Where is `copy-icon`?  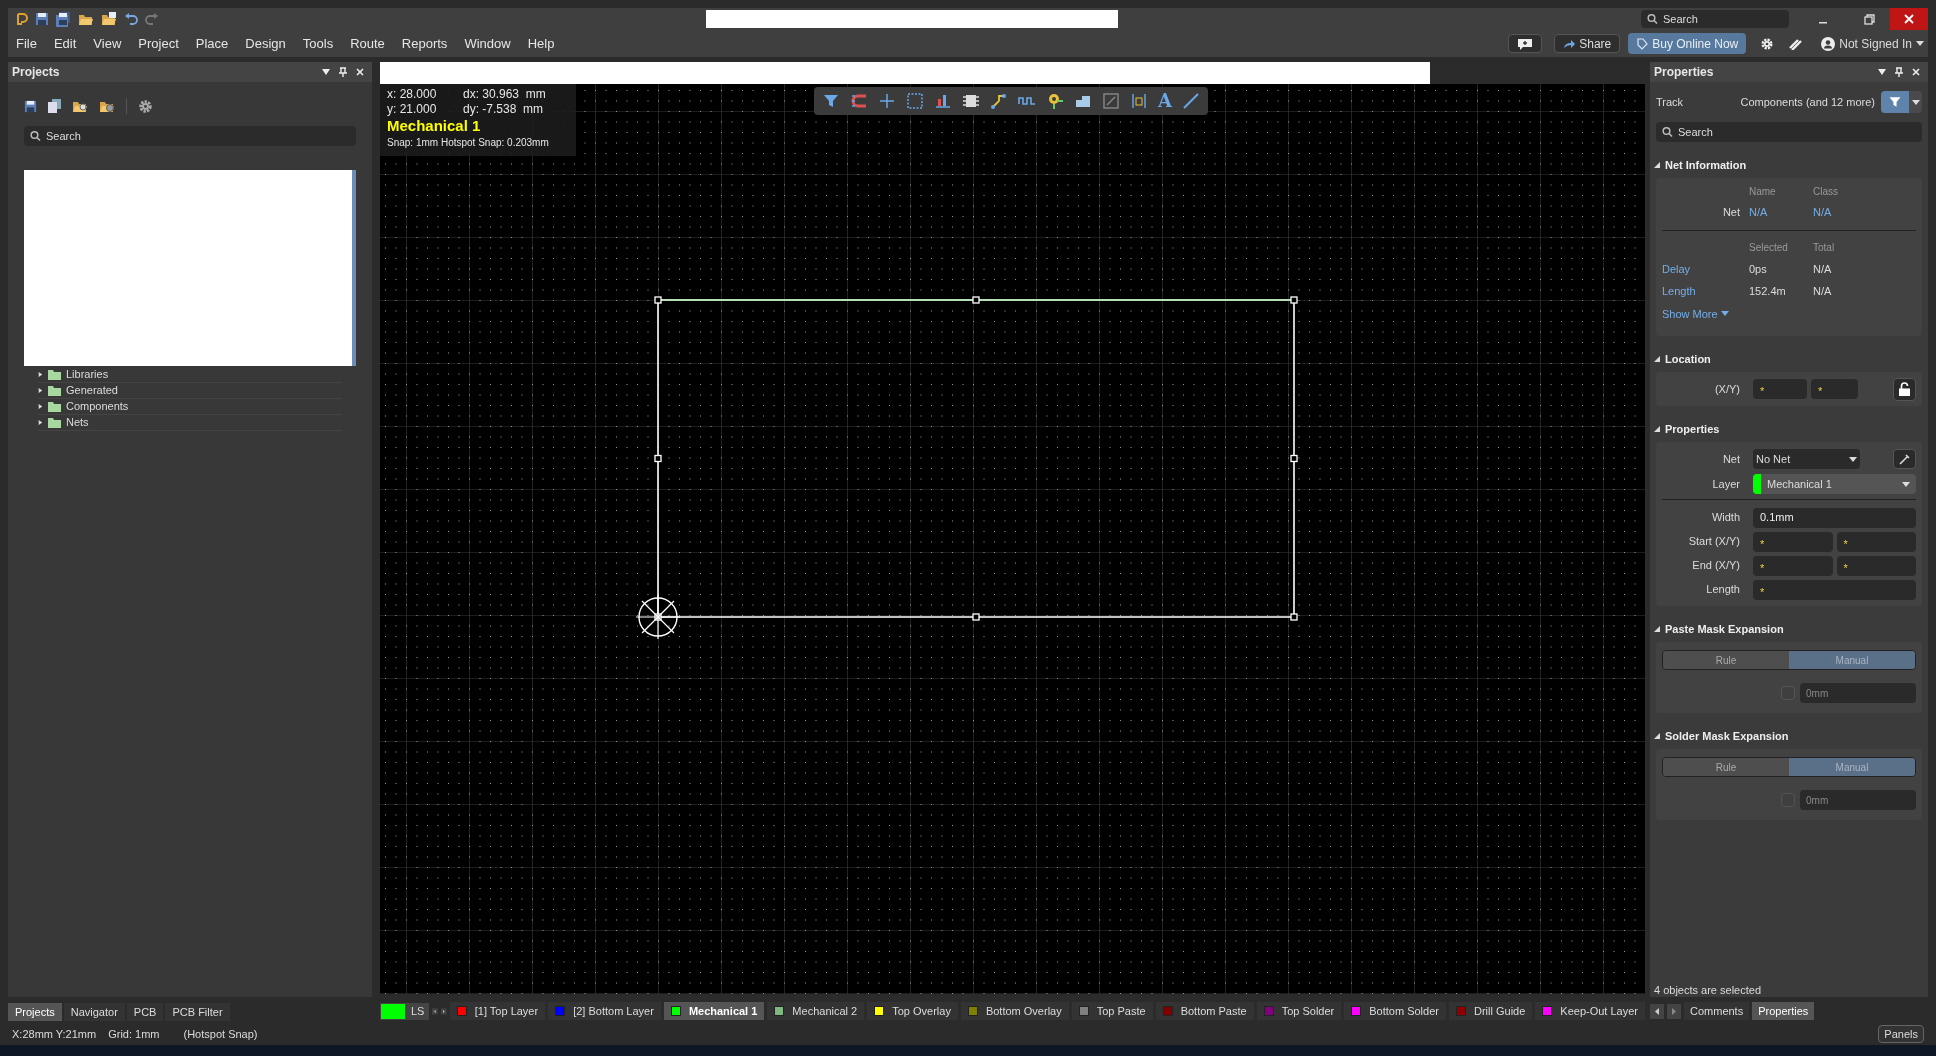 copy-icon is located at coordinates (54, 106).